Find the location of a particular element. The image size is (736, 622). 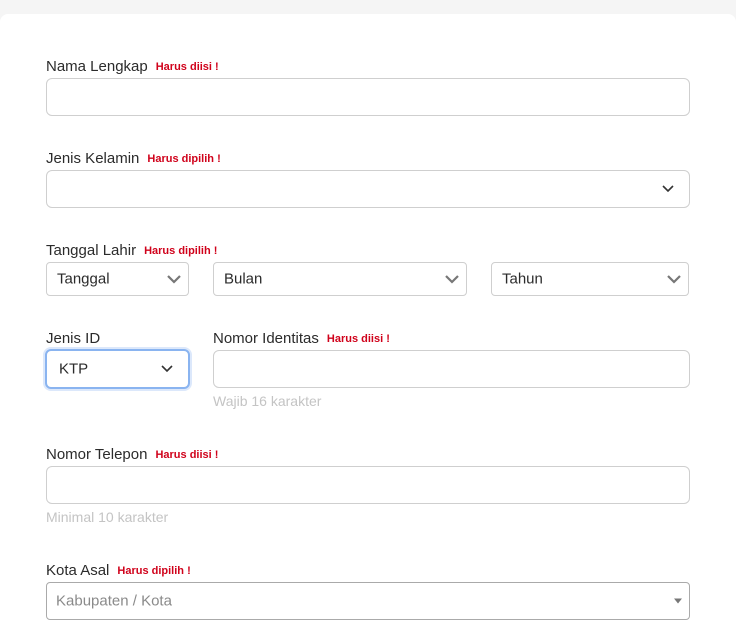

birth-year-value: Tahun is located at coordinates (522, 279).